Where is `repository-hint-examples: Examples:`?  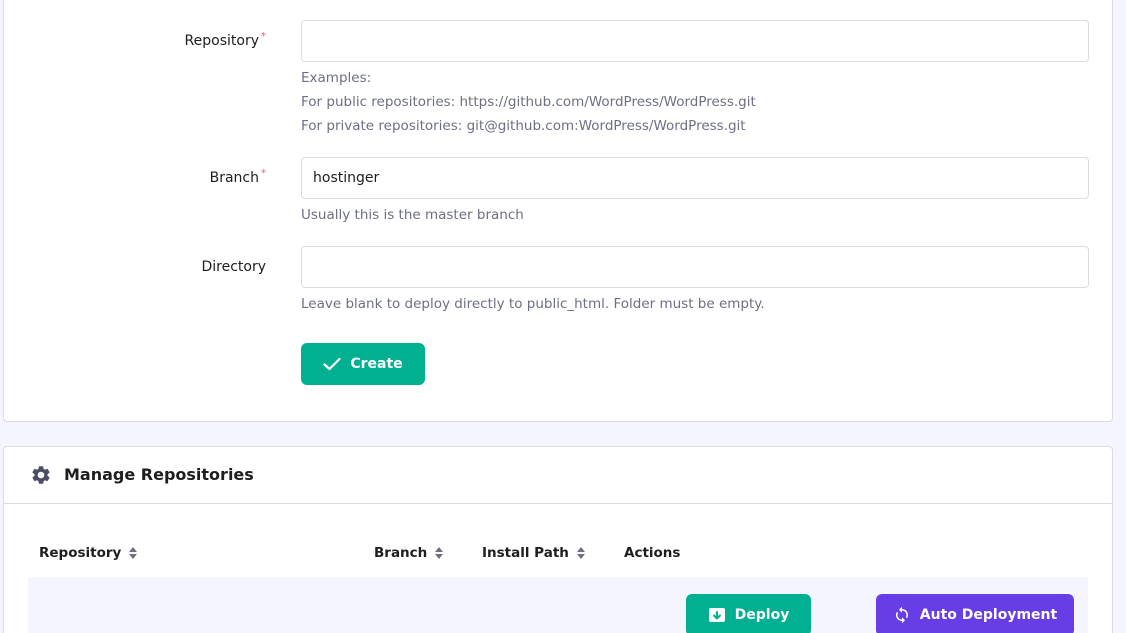
repository-hint-examples: Examples: is located at coordinates (336, 78).